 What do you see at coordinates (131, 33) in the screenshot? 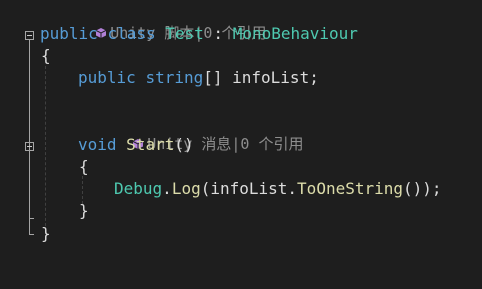
I see `keyword: class` at bounding box center [131, 33].